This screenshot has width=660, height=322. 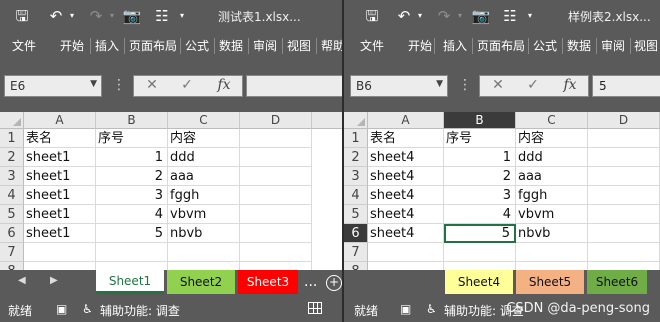 I want to click on row-header: 7, so click(x=356, y=252).